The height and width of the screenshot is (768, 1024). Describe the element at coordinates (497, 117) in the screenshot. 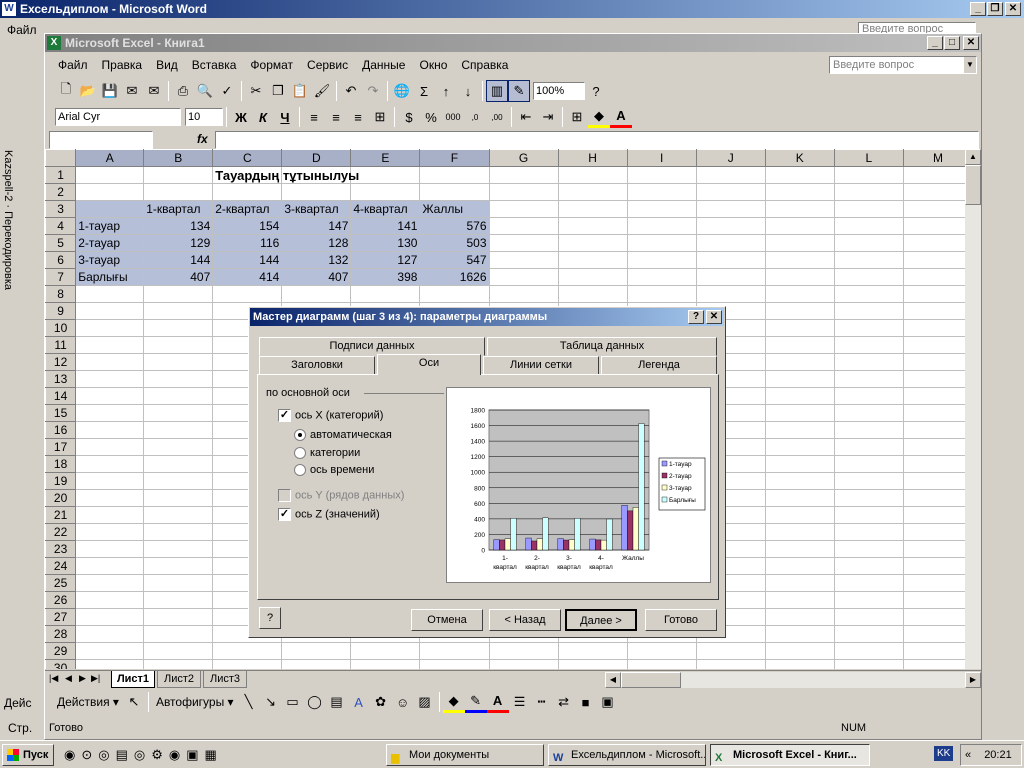

I see `decrease-decimal-icon: ,00` at that location.